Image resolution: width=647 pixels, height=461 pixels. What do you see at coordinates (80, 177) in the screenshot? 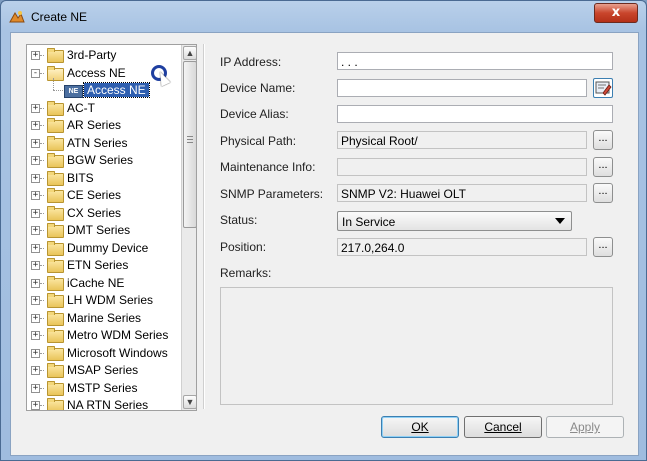
I see `tree-item-label: BITS` at bounding box center [80, 177].